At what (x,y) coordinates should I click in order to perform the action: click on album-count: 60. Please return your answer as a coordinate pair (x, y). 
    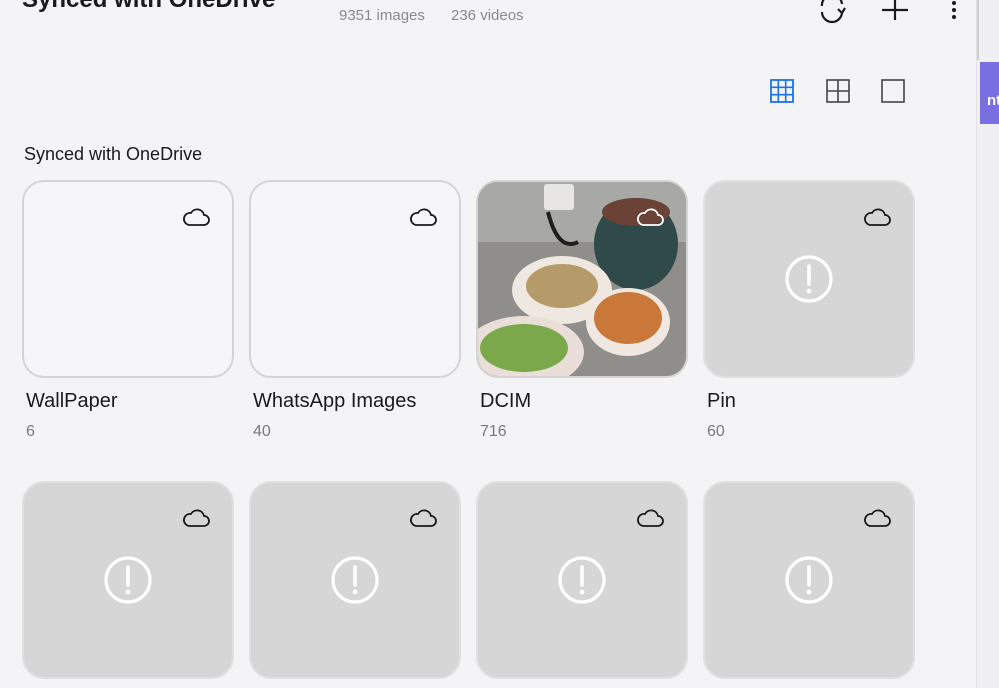
    Looking at the image, I should click on (716, 431).